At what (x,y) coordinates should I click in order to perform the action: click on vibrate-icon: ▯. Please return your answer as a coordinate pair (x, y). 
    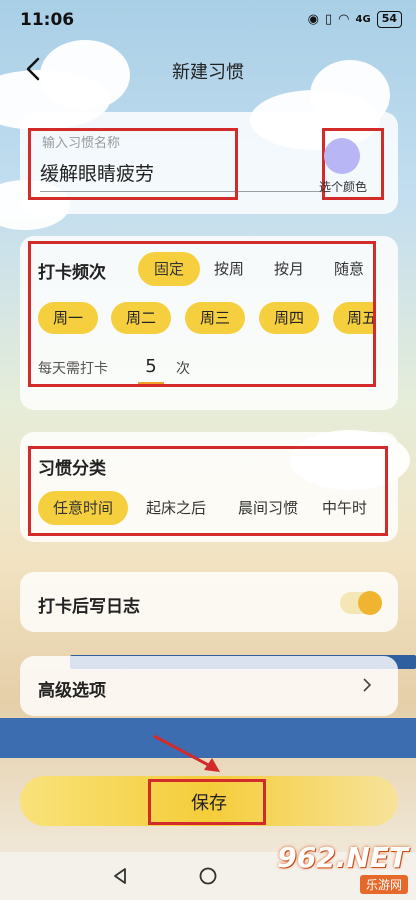
    Looking at the image, I should click on (329, 19).